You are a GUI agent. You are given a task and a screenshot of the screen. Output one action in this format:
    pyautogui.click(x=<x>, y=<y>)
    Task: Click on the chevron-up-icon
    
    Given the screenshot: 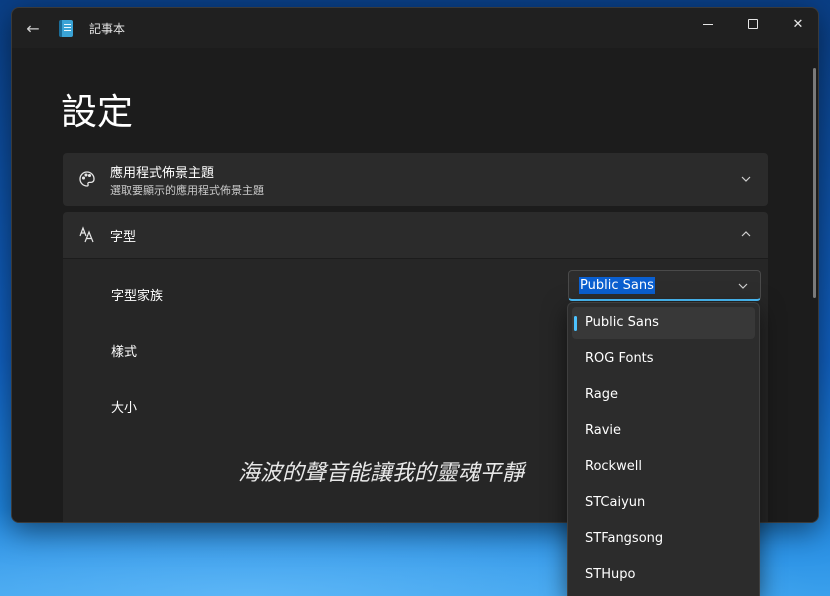 What is the action you would take?
    pyautogui.click(x=746, y=234)
    